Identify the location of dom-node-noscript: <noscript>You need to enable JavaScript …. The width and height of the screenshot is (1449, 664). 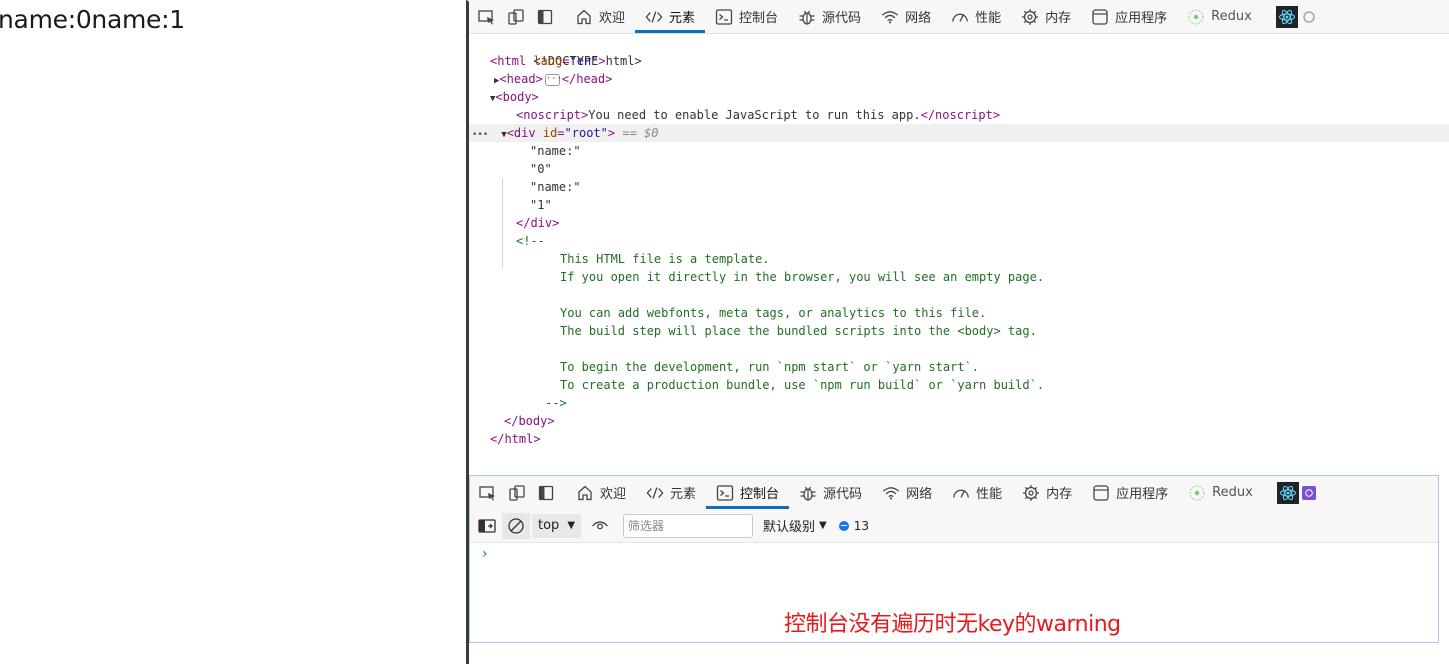
(959, 115).